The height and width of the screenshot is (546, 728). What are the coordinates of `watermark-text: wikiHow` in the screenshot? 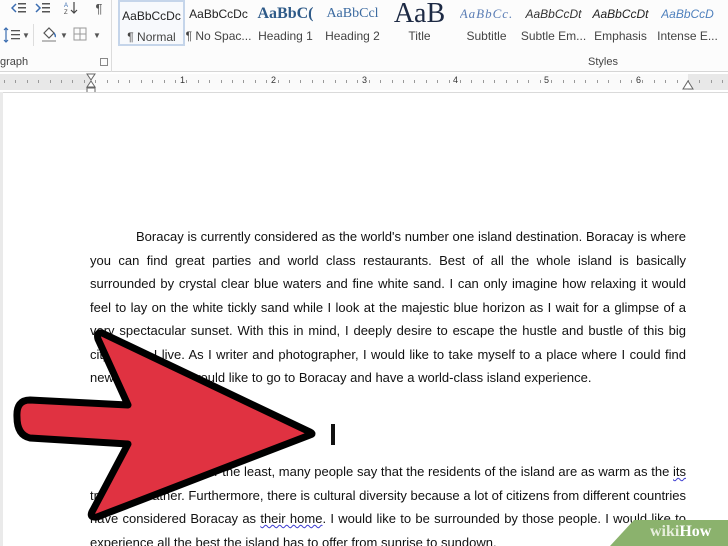 It's located at (680, 532).